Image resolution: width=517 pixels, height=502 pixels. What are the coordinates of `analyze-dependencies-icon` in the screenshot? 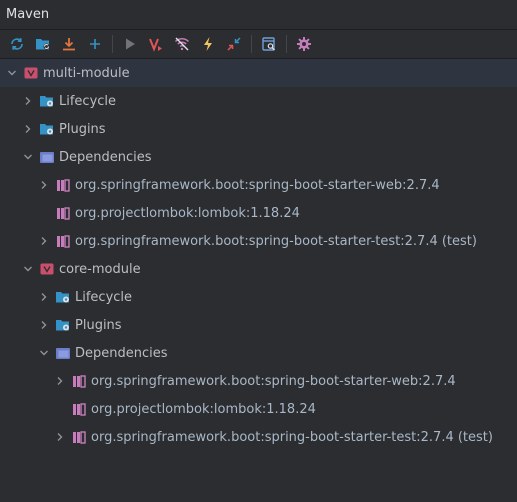 It's located at (268, 44).